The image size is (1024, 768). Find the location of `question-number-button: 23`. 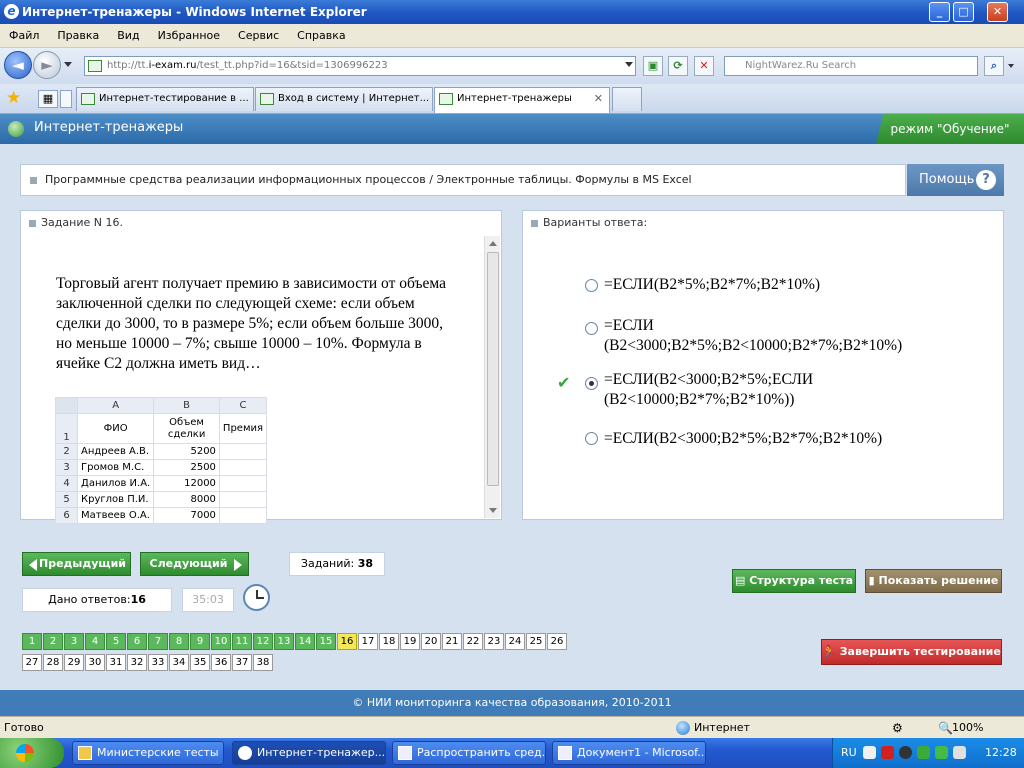

question-number-button: 23 is located at coordinates (494, 641).